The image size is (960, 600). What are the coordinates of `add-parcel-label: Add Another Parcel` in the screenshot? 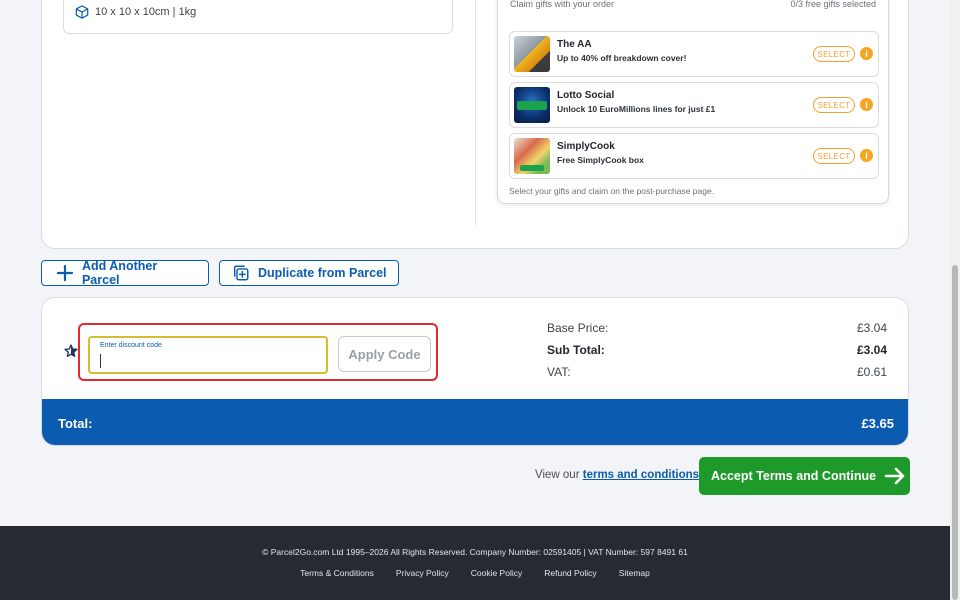 It's located at (119, 273).